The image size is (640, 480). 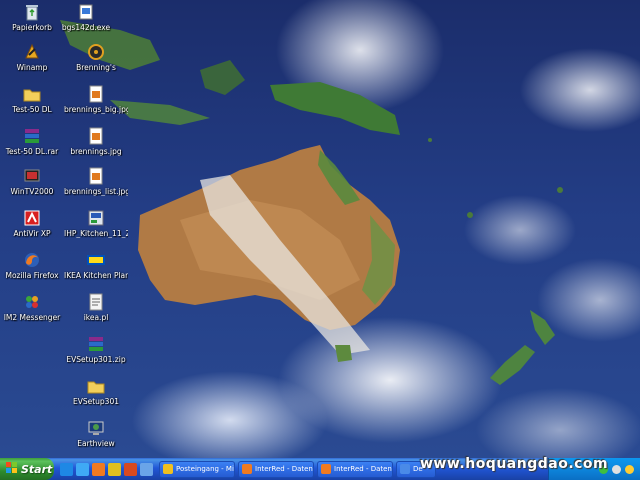 What do you see at coordinates (616, 469) in the screenshot?
I see `tray-volume-icon` at bounding box center [616, 469].